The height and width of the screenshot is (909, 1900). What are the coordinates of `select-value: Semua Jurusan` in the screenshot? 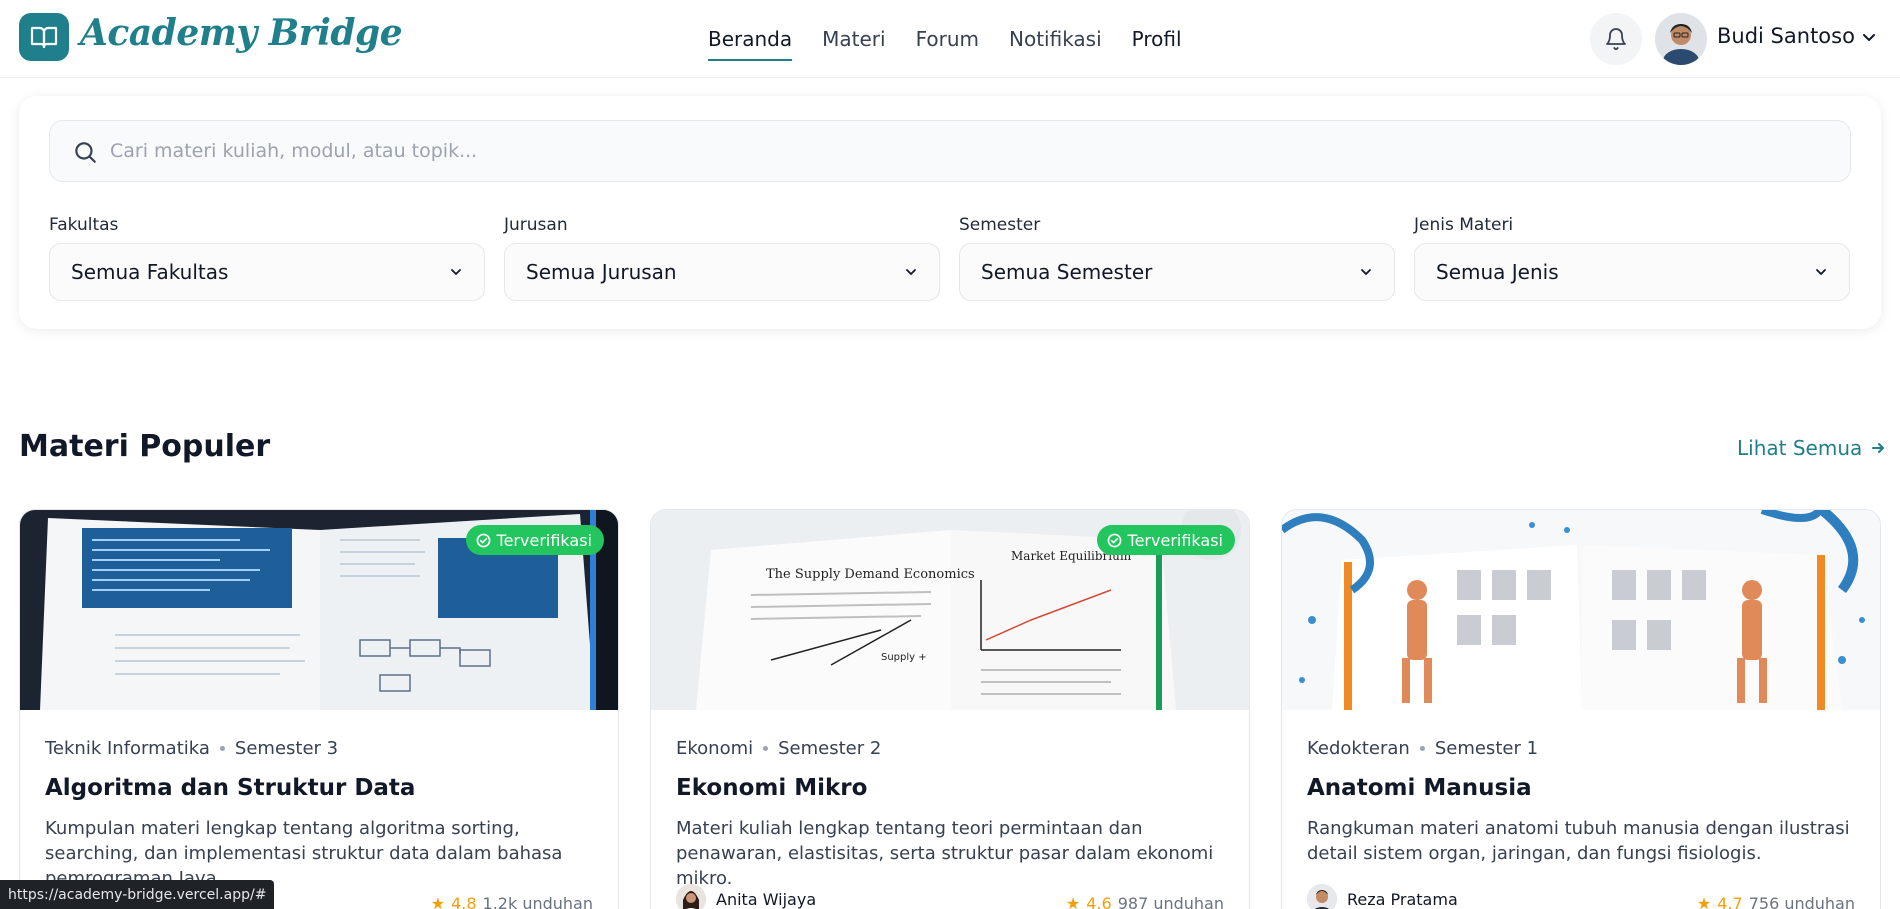 It's located at (601, 272).